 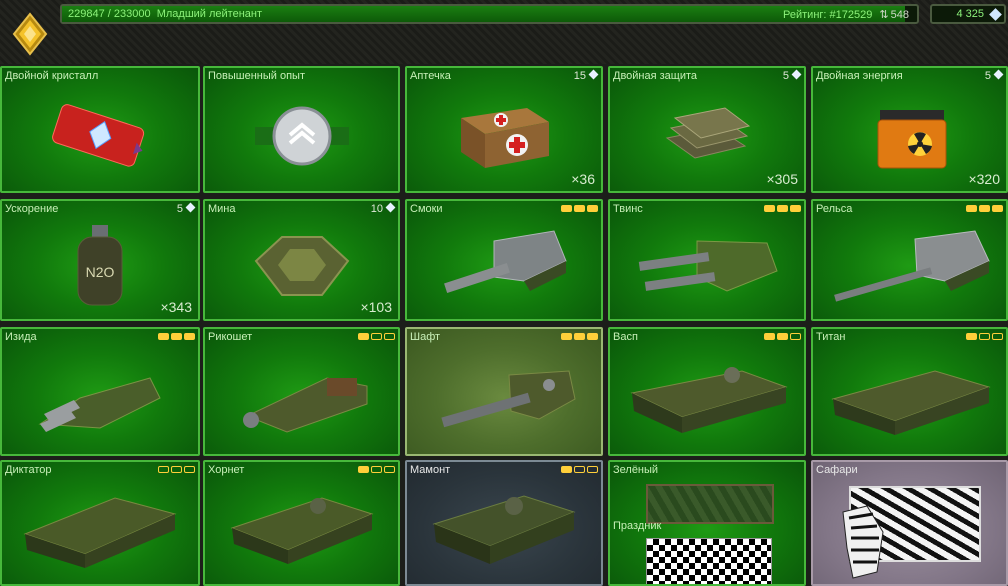 What do you see at coordinates (863, 542) in the screenshot?
I see `zebra-icon` at bounding box center [863, 542].